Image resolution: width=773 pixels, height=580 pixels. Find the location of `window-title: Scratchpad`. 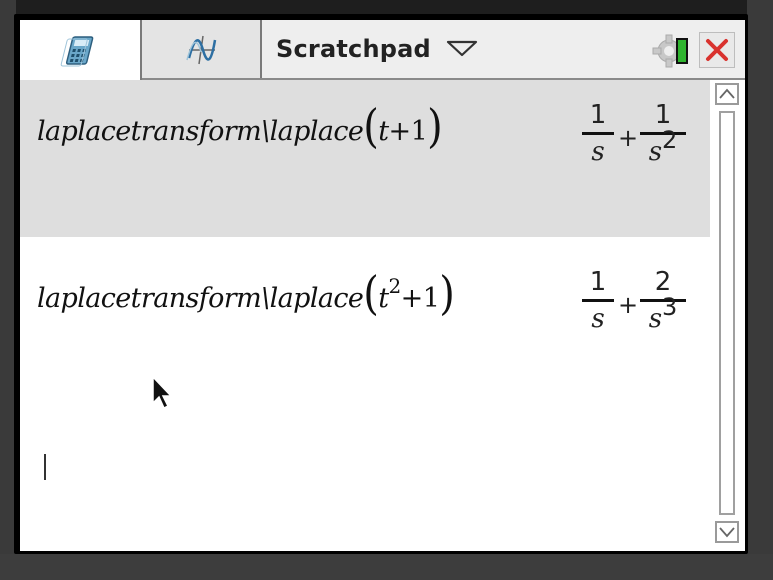

window-title: Scratchpad is located at coordinates (353, 49).